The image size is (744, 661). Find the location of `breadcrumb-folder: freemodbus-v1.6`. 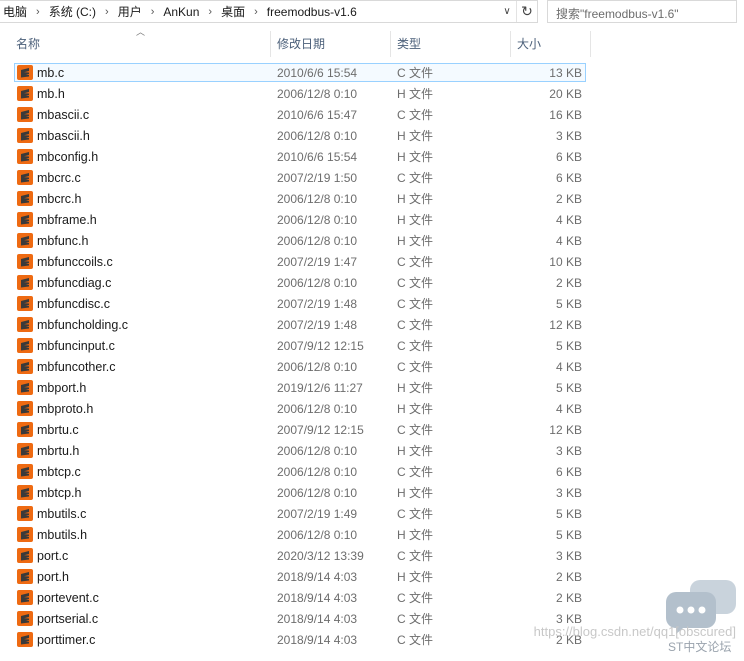

breadcrumb-folder: freemodbus-v1.6 is located at coordinates (312, 12).